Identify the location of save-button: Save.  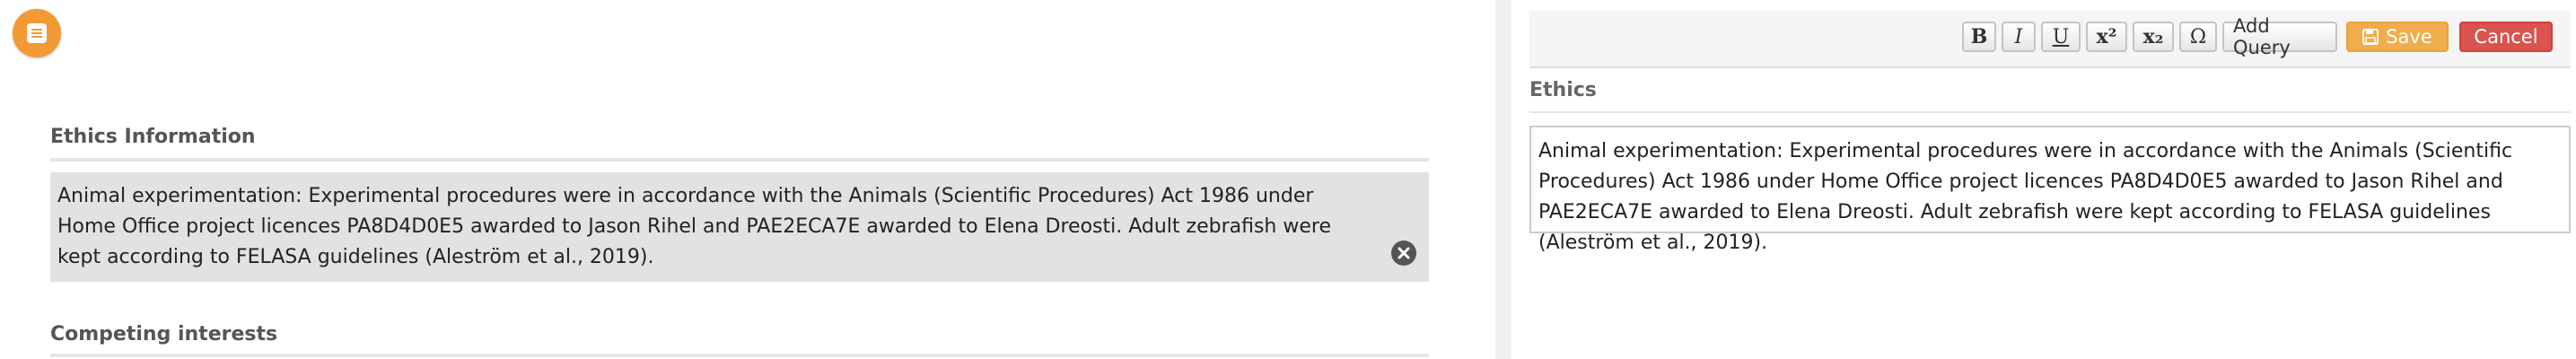
(2397, 37).